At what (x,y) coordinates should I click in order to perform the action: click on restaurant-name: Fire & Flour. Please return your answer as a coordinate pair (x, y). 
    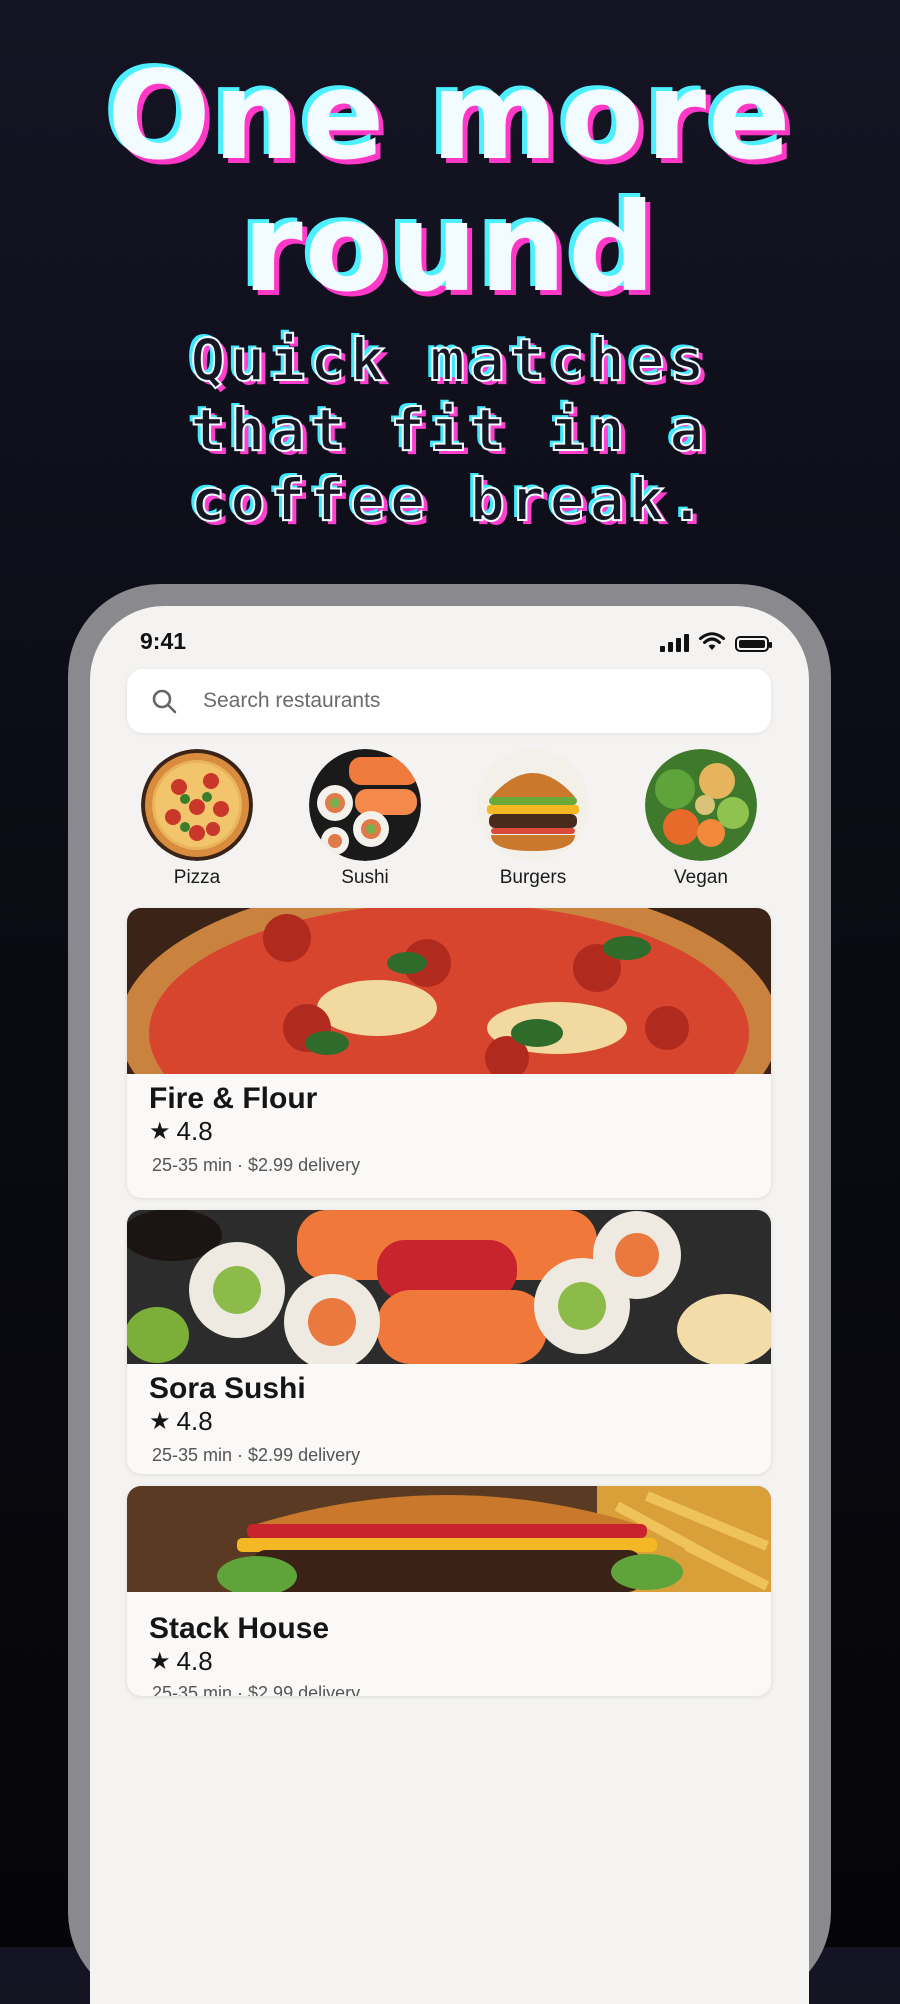
    Looking at the image, I should click on (233, 1098).